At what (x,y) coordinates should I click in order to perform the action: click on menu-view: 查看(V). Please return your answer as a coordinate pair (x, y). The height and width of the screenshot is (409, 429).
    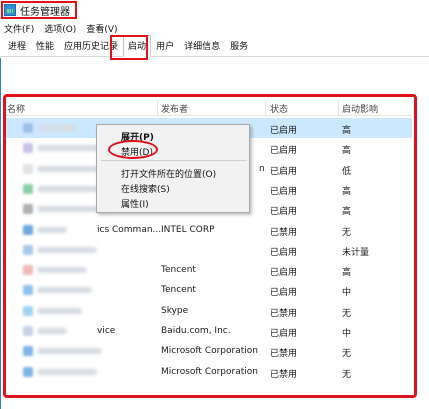
    Looking at the image, I should click on (101, 28).